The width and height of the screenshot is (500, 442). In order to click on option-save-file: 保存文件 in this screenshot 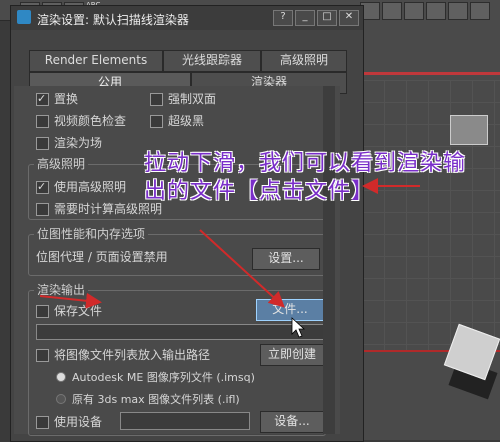, I will do `click(69, 311)`.